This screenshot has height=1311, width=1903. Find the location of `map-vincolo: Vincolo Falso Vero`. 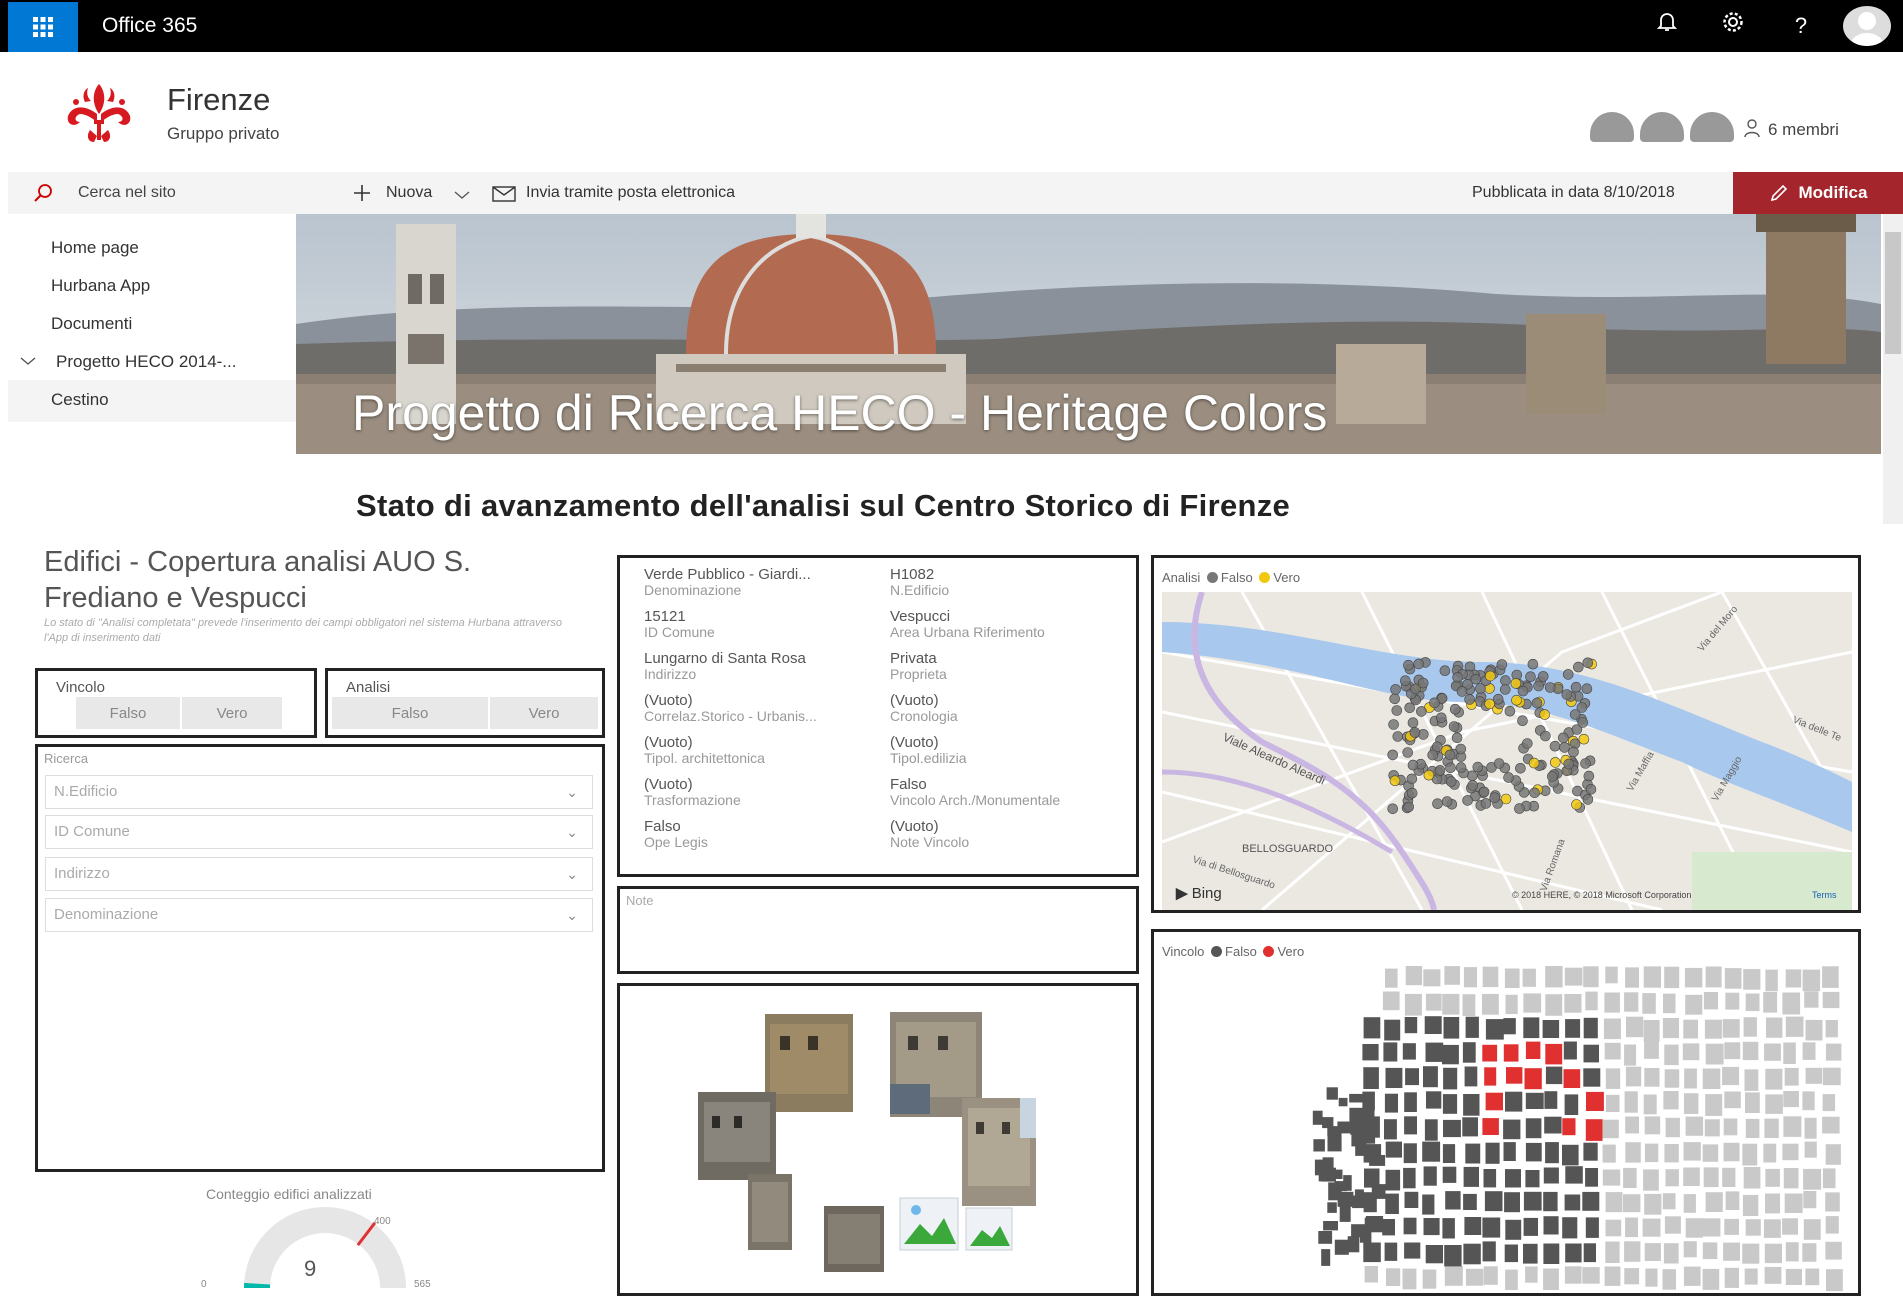

map-vincolo: Vincolo Falso Vero is located at coordinates (1506, 1112).